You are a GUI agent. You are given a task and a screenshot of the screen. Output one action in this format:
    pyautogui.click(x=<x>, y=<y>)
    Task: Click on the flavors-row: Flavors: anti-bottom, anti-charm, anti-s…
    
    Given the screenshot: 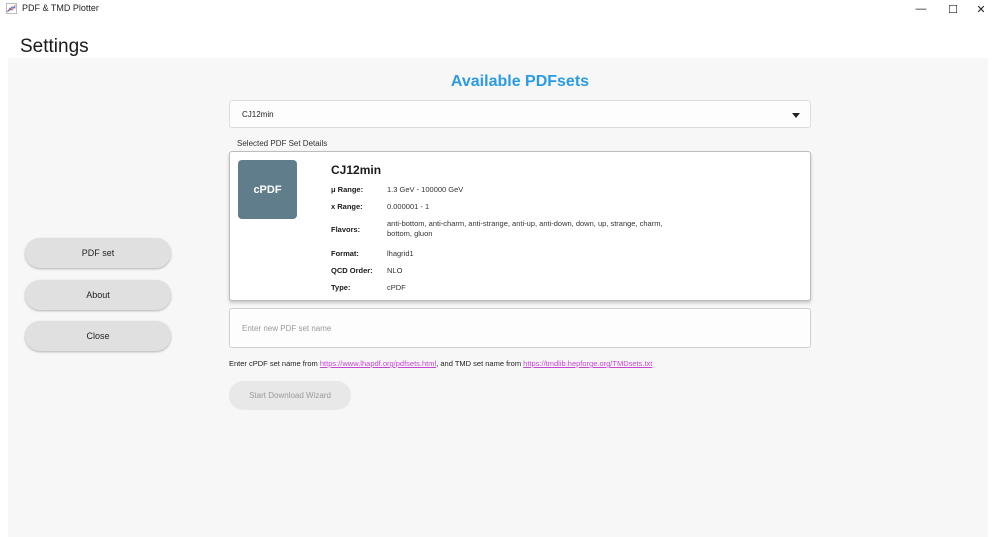 What is the action you would take?
    pyautogui.click(x=504, y=229)
    